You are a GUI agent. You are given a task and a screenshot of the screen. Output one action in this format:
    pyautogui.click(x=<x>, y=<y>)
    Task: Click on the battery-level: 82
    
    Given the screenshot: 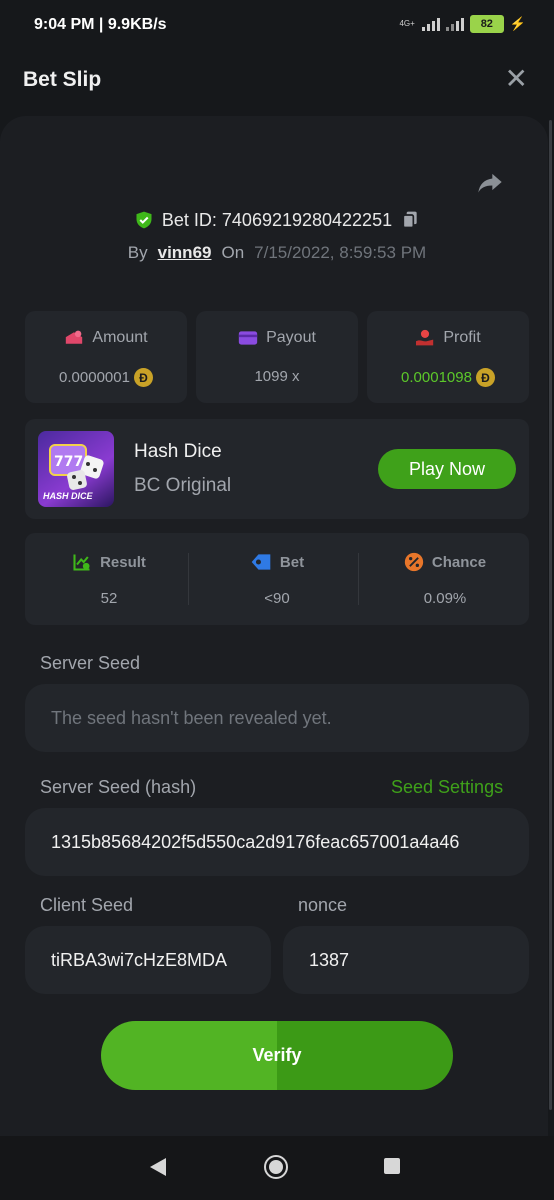 What is the action you would take?
    pyautogui.click(x=486, y=24)
    